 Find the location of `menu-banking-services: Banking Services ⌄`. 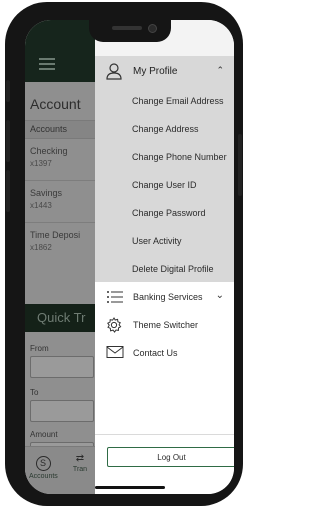

menu-banking-services: Banking Services ⌄ is located at coordinates (164, 297).